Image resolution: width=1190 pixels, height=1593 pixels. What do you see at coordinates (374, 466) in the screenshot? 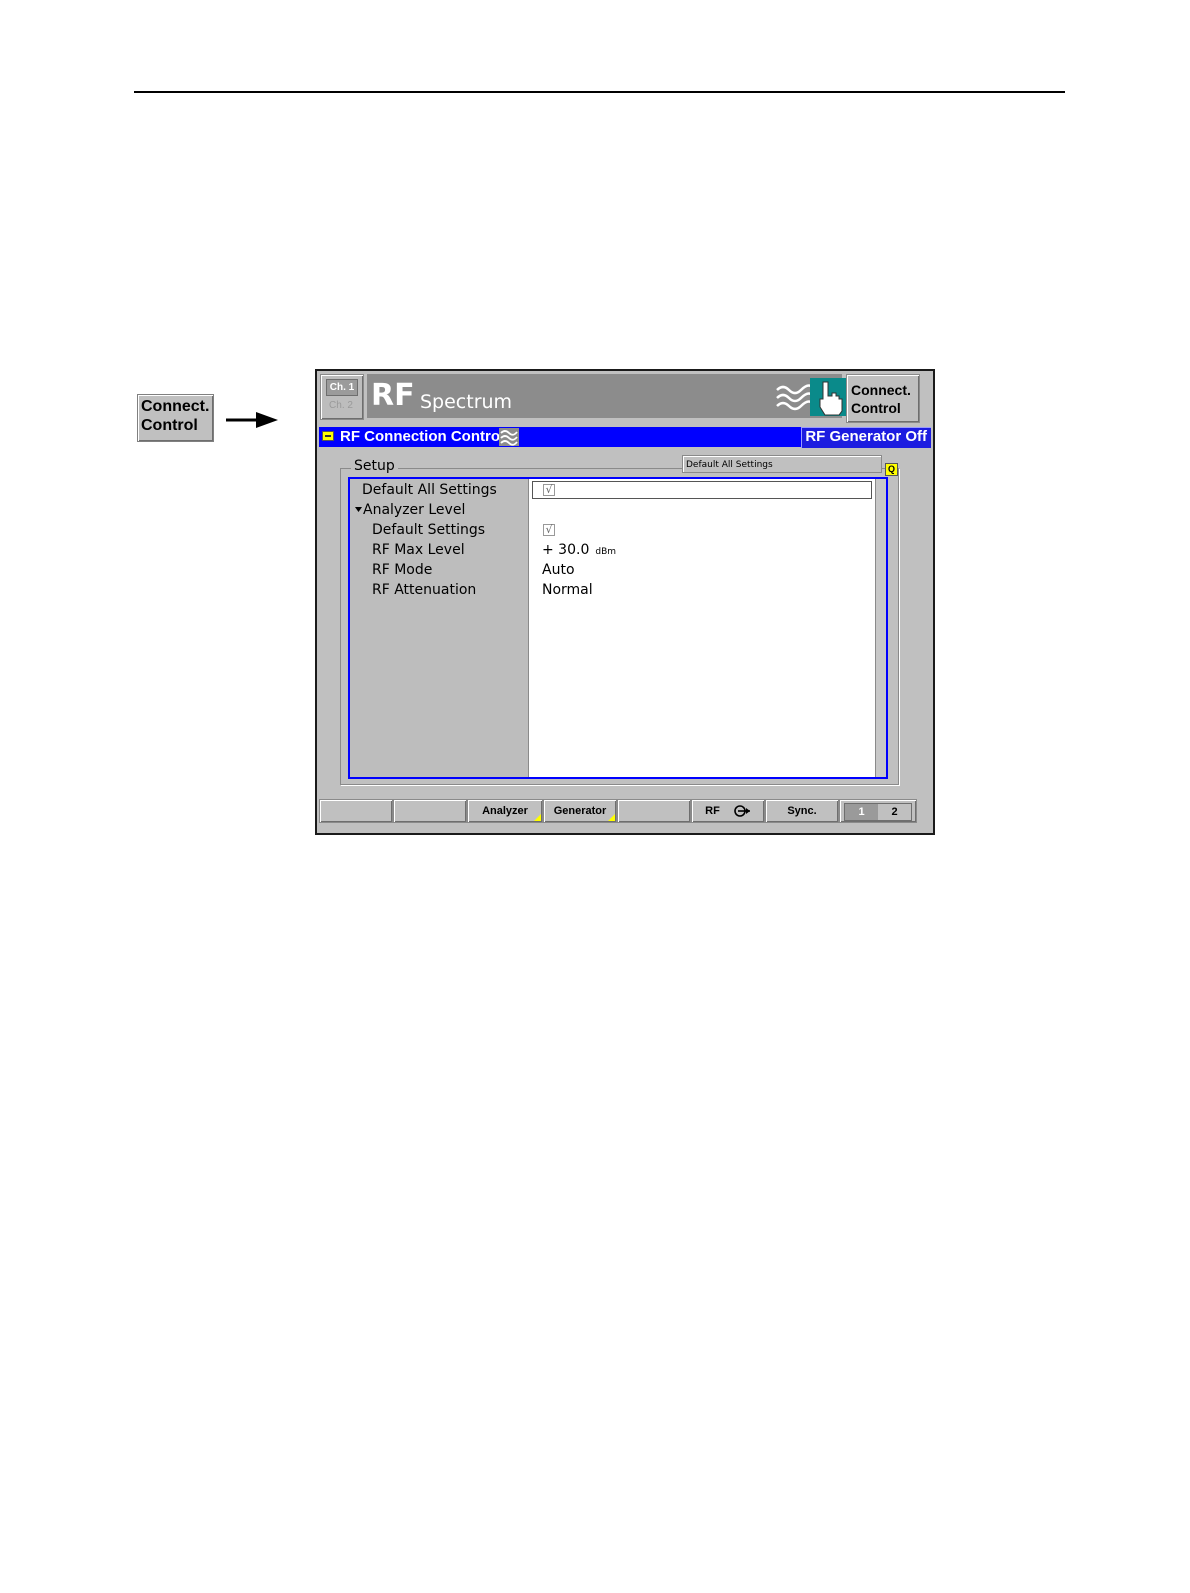
I see `setup-group-label: Setup` at bounding box center [374, 466].